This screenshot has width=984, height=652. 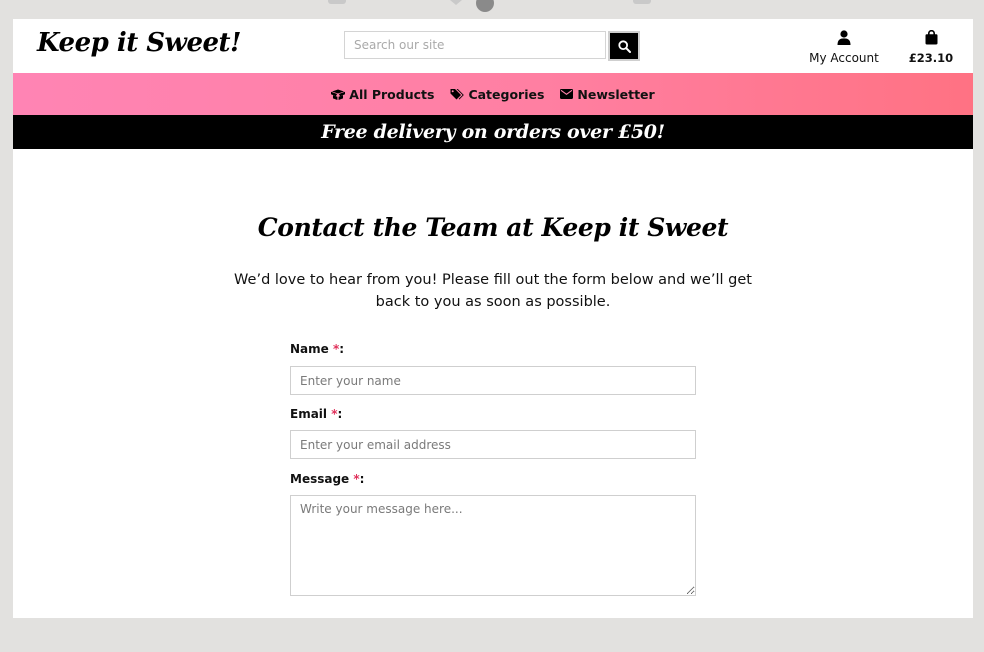 I want to click on bag-total: £23.10, so click(x=931, y=58).